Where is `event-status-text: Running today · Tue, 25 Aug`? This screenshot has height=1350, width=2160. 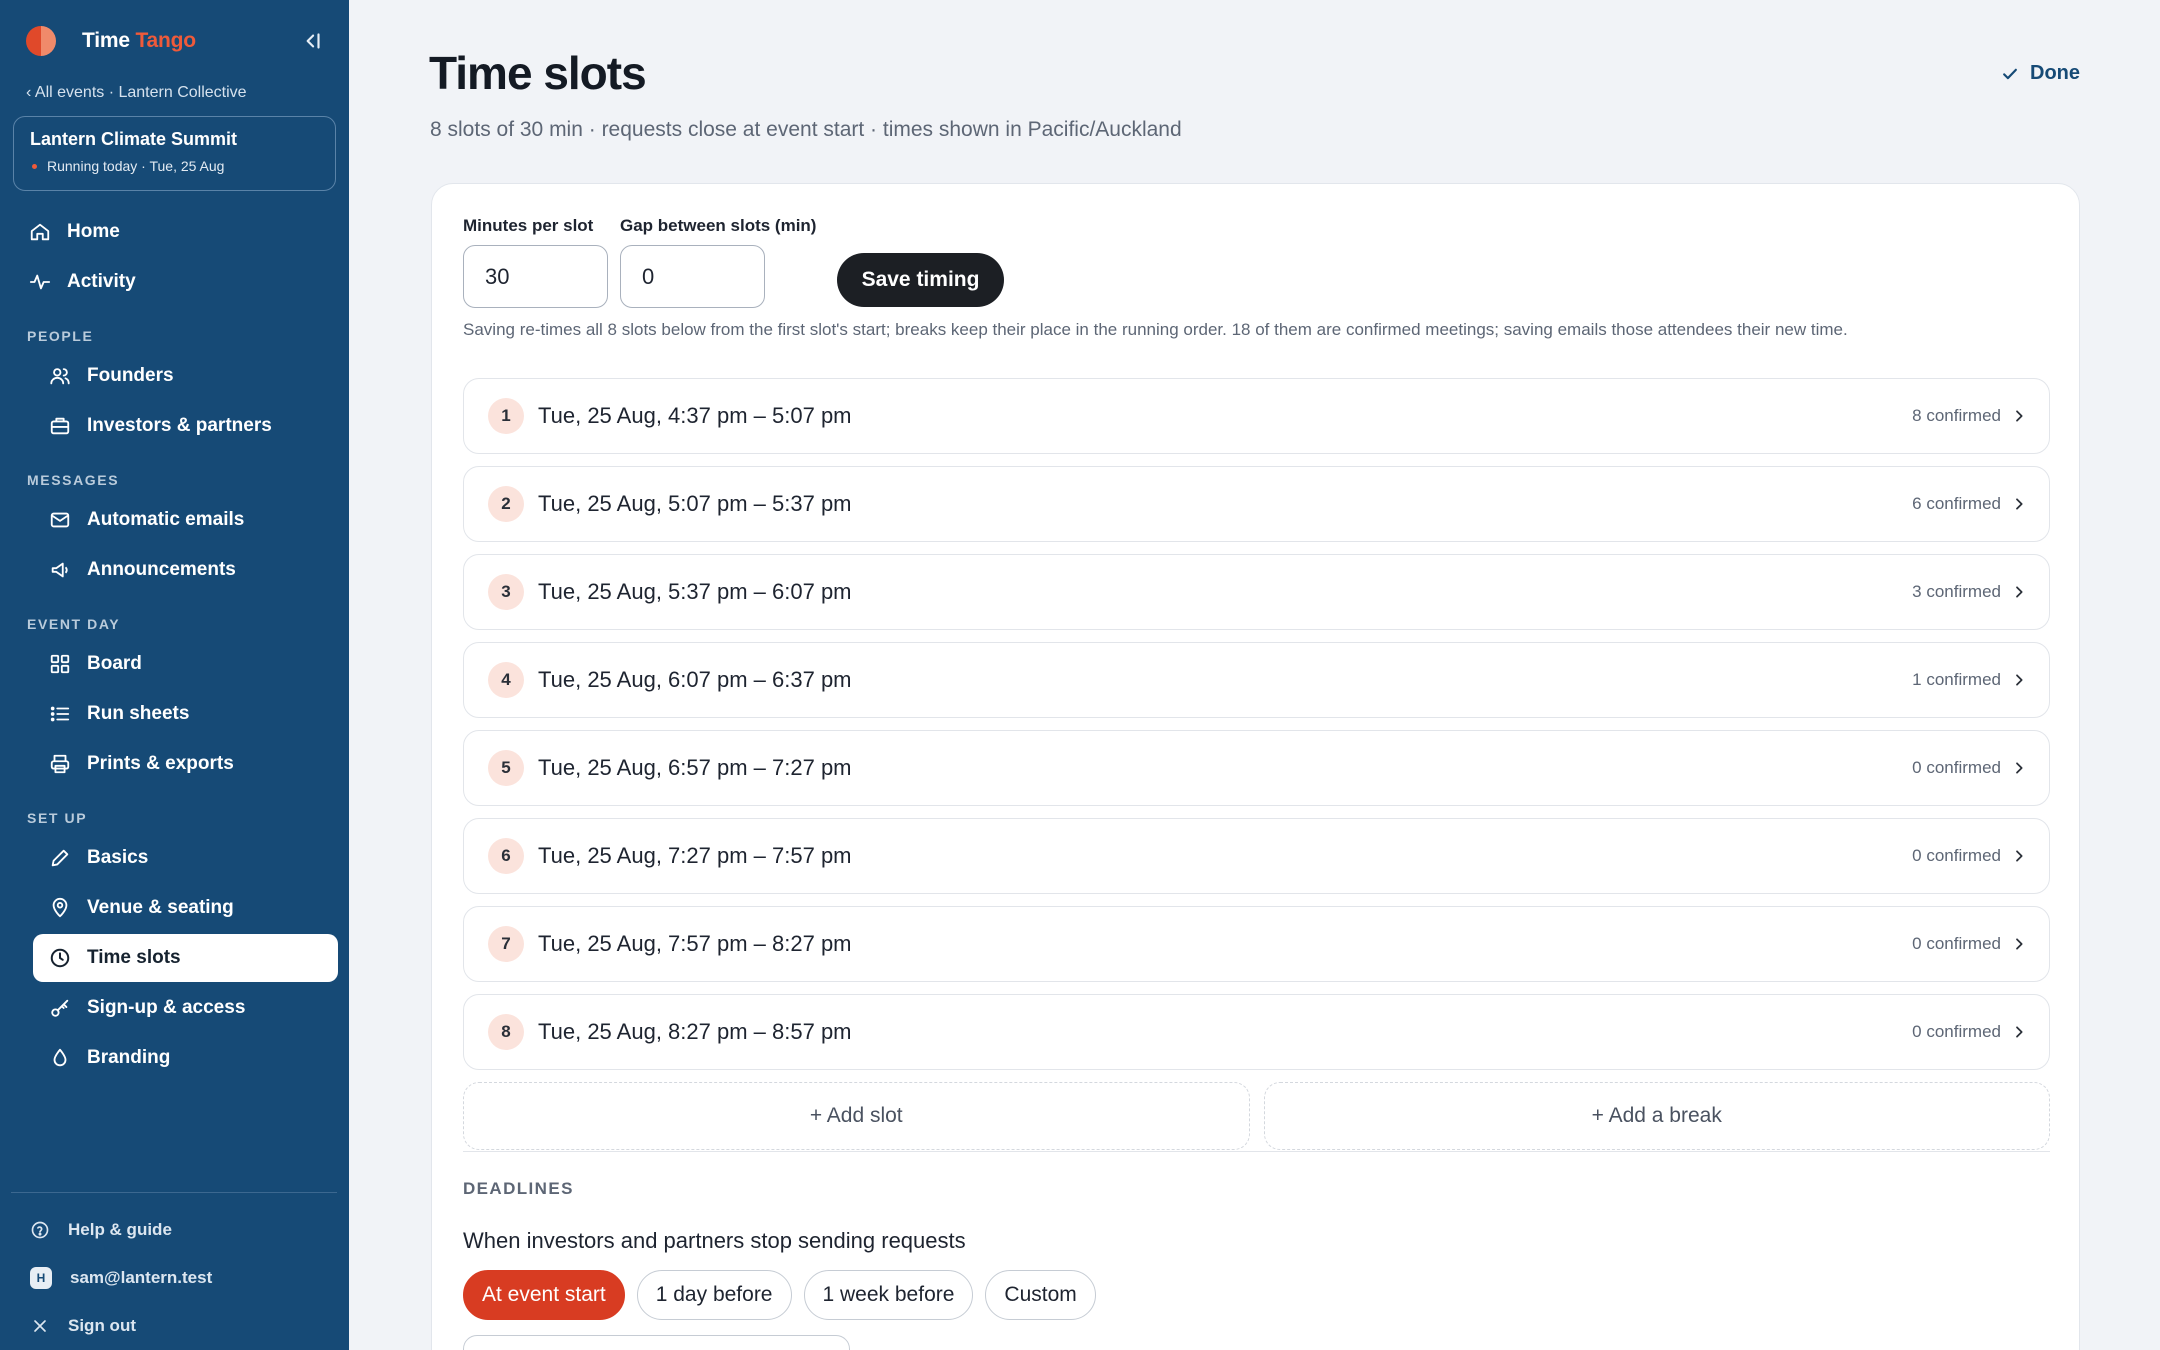 event-status-text: Running today · Tue, 25 Aug is located at coordinates (136, 166).